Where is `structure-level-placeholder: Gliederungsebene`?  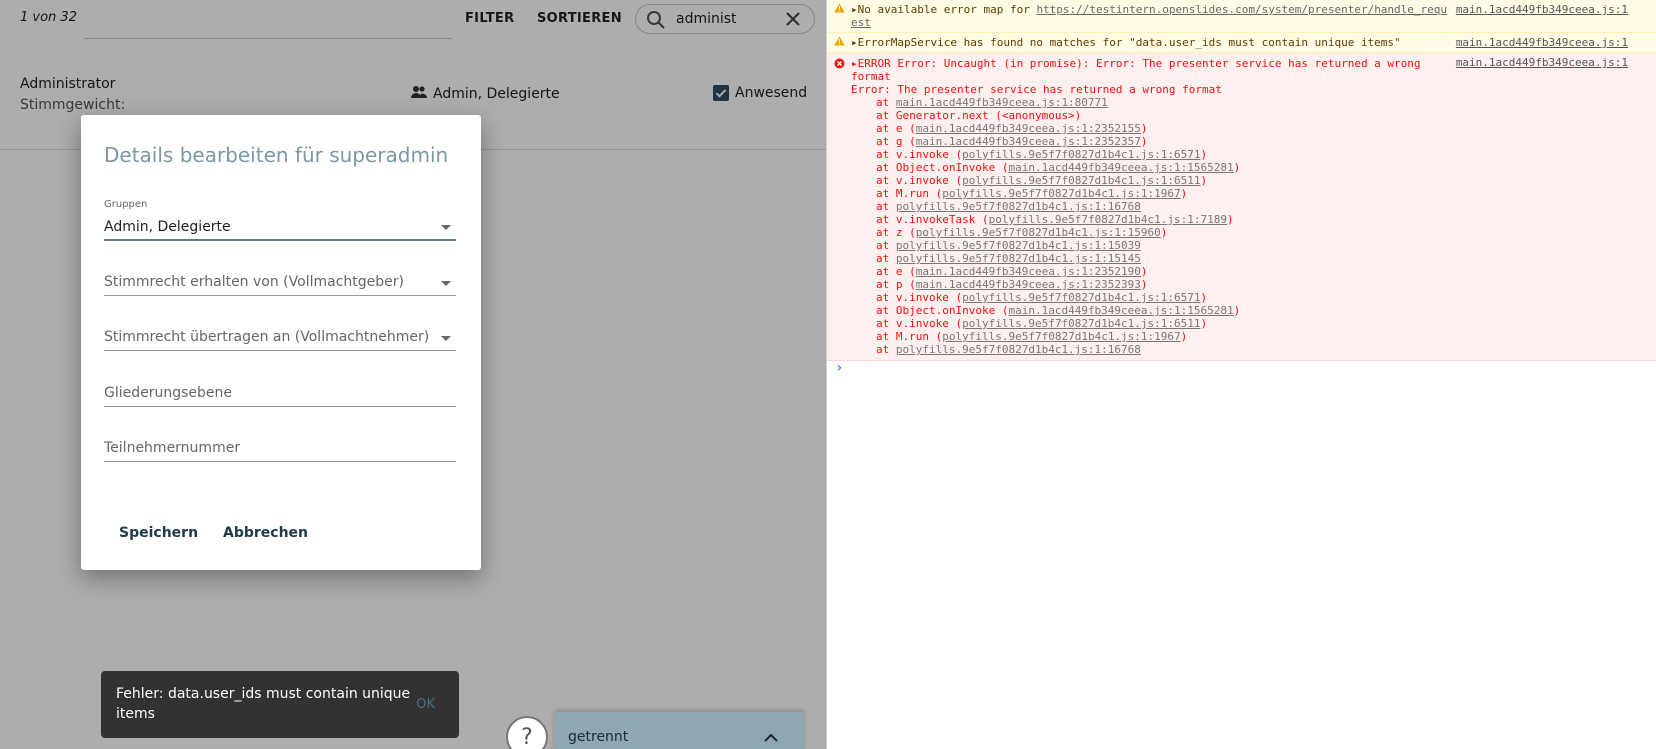 structure-level-placeholder: Gliederungsebene is located at coordinates (168, 393).